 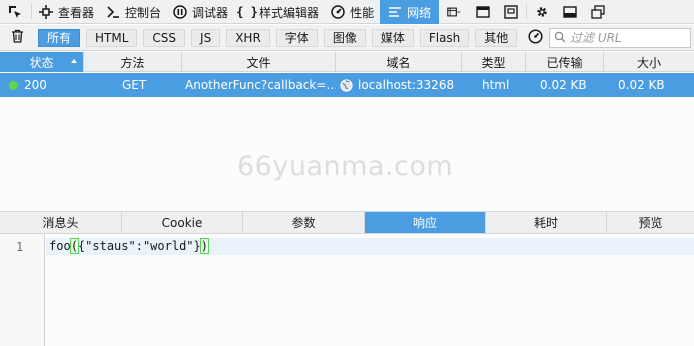 I want to click on cell-size: 0.02 KB, so click(x=649, y=85).